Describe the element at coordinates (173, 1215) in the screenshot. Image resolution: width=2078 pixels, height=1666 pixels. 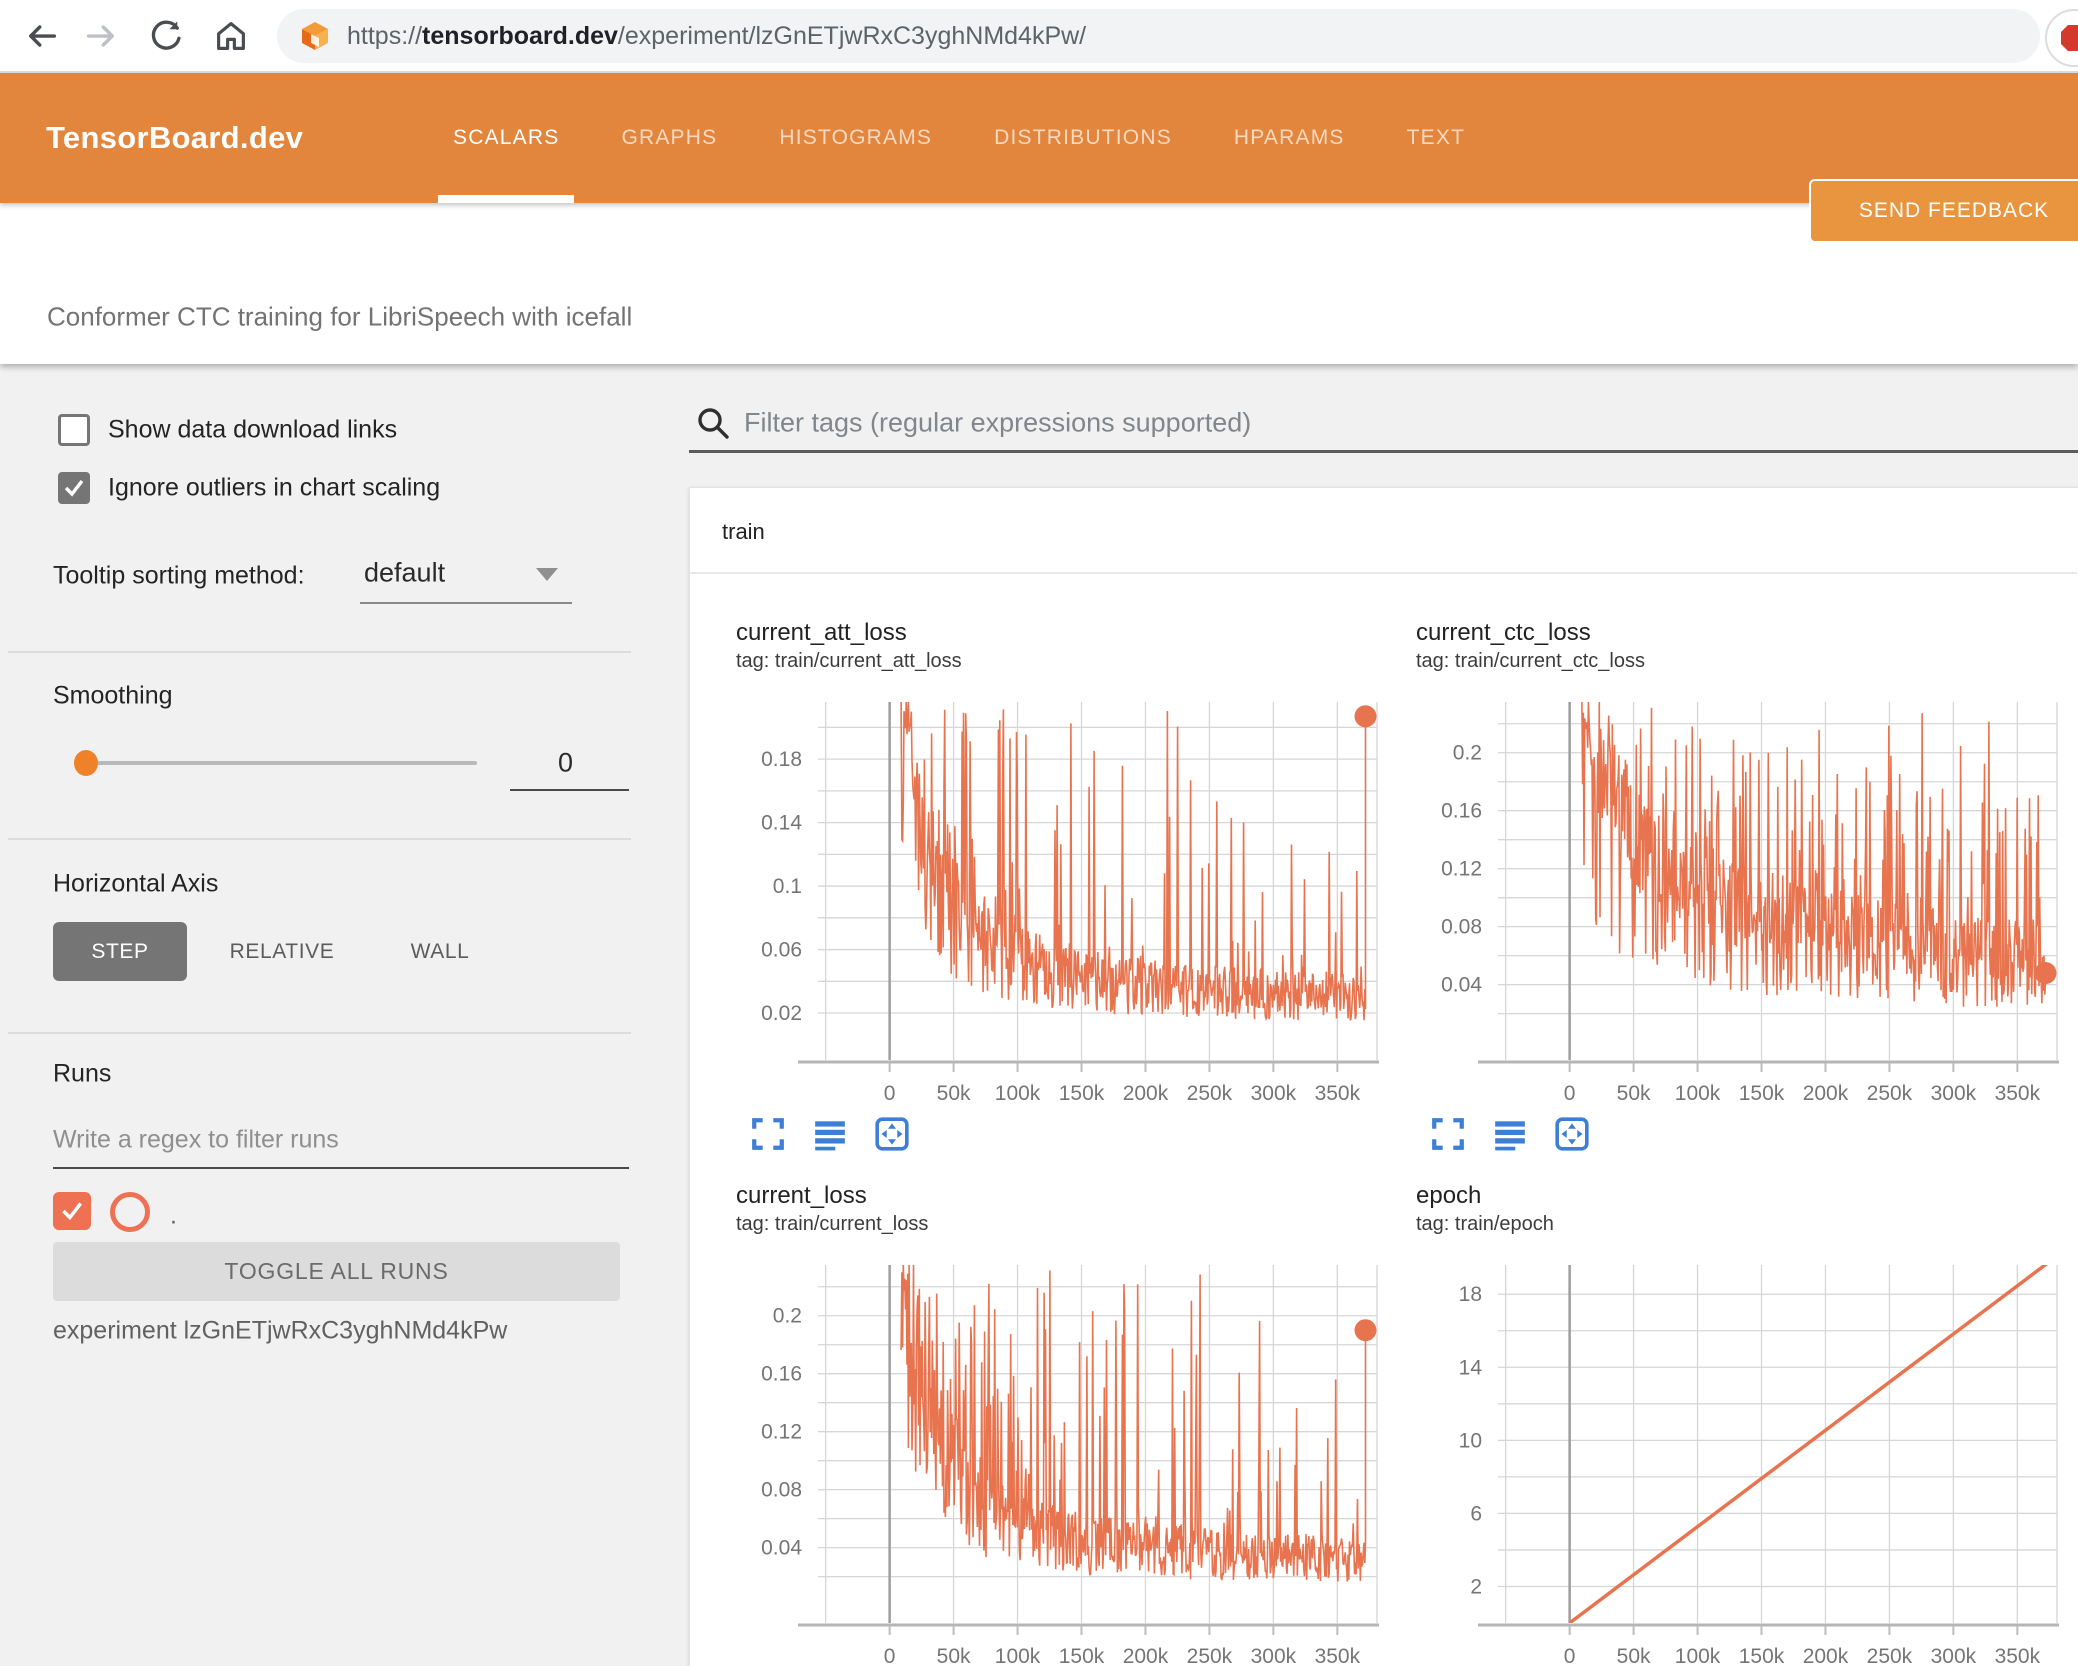
I see `run-name: .` at that location.